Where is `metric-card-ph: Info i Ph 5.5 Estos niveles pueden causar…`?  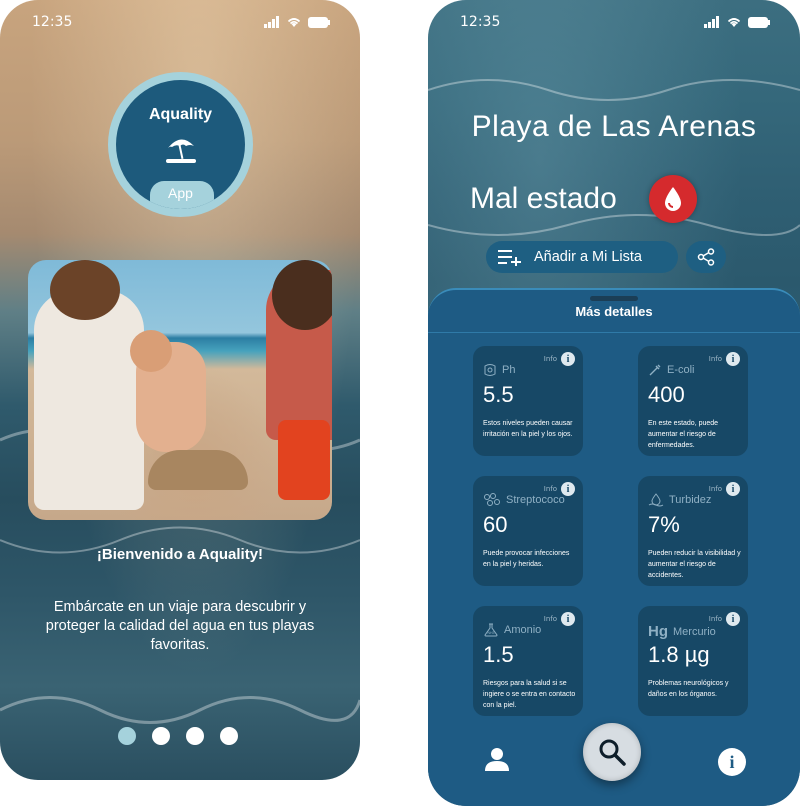
metric-card-ph: Info i Ph 5.5 Estos niveles pueden causar… is located at coordinates (528, 401).